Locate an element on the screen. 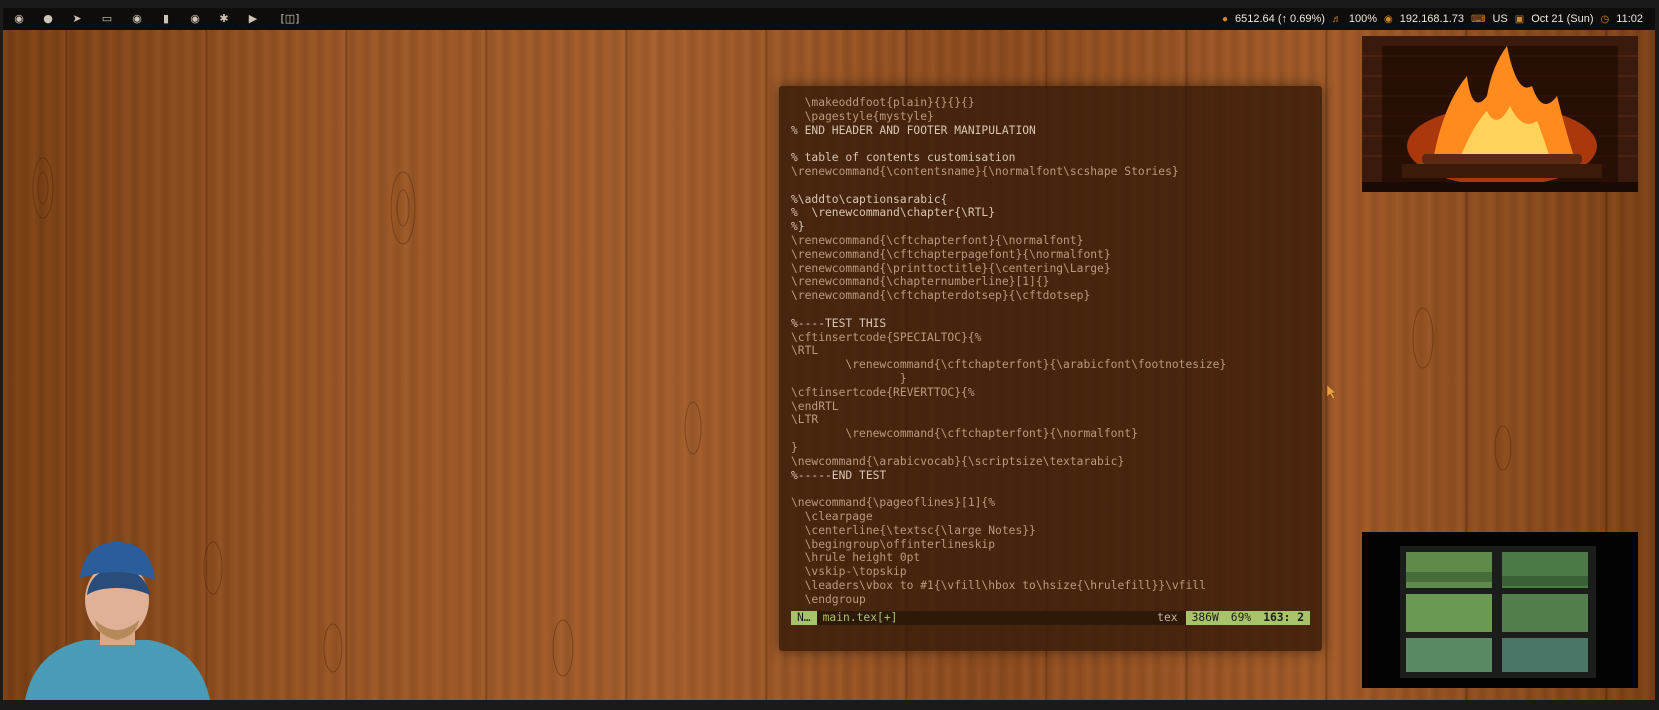  rain-window-video is located at coordinates (1500, 610).